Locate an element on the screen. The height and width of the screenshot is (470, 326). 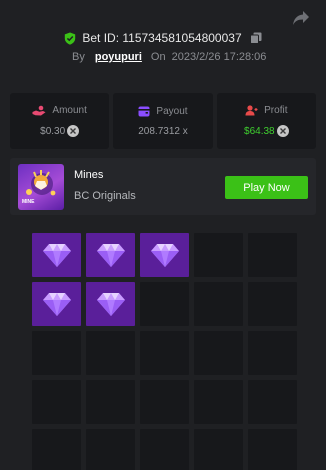
copy-icon is located at coordinates (255, 38).